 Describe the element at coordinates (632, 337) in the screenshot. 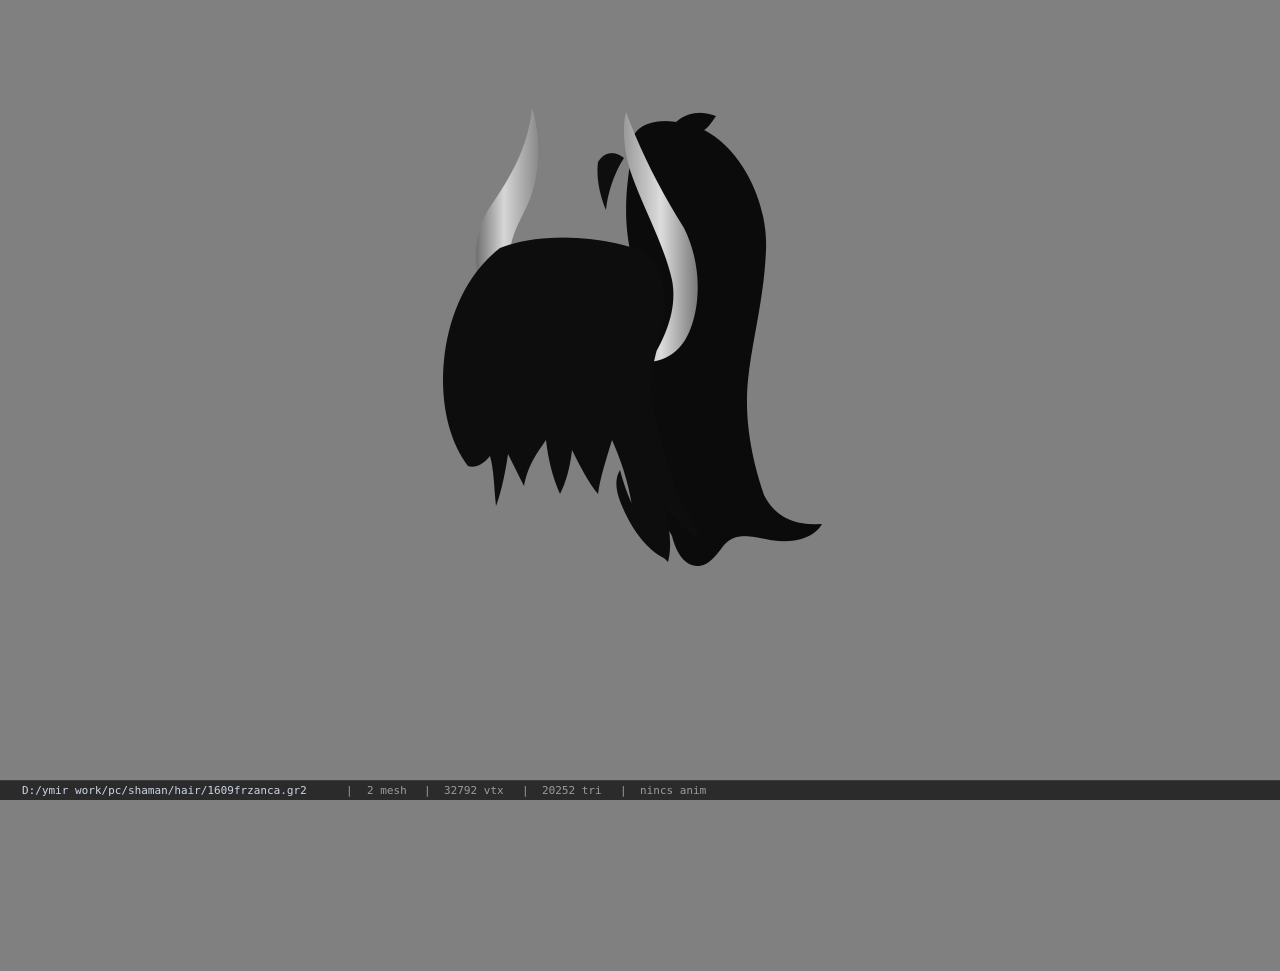

I see `hair-model-render` at that location.